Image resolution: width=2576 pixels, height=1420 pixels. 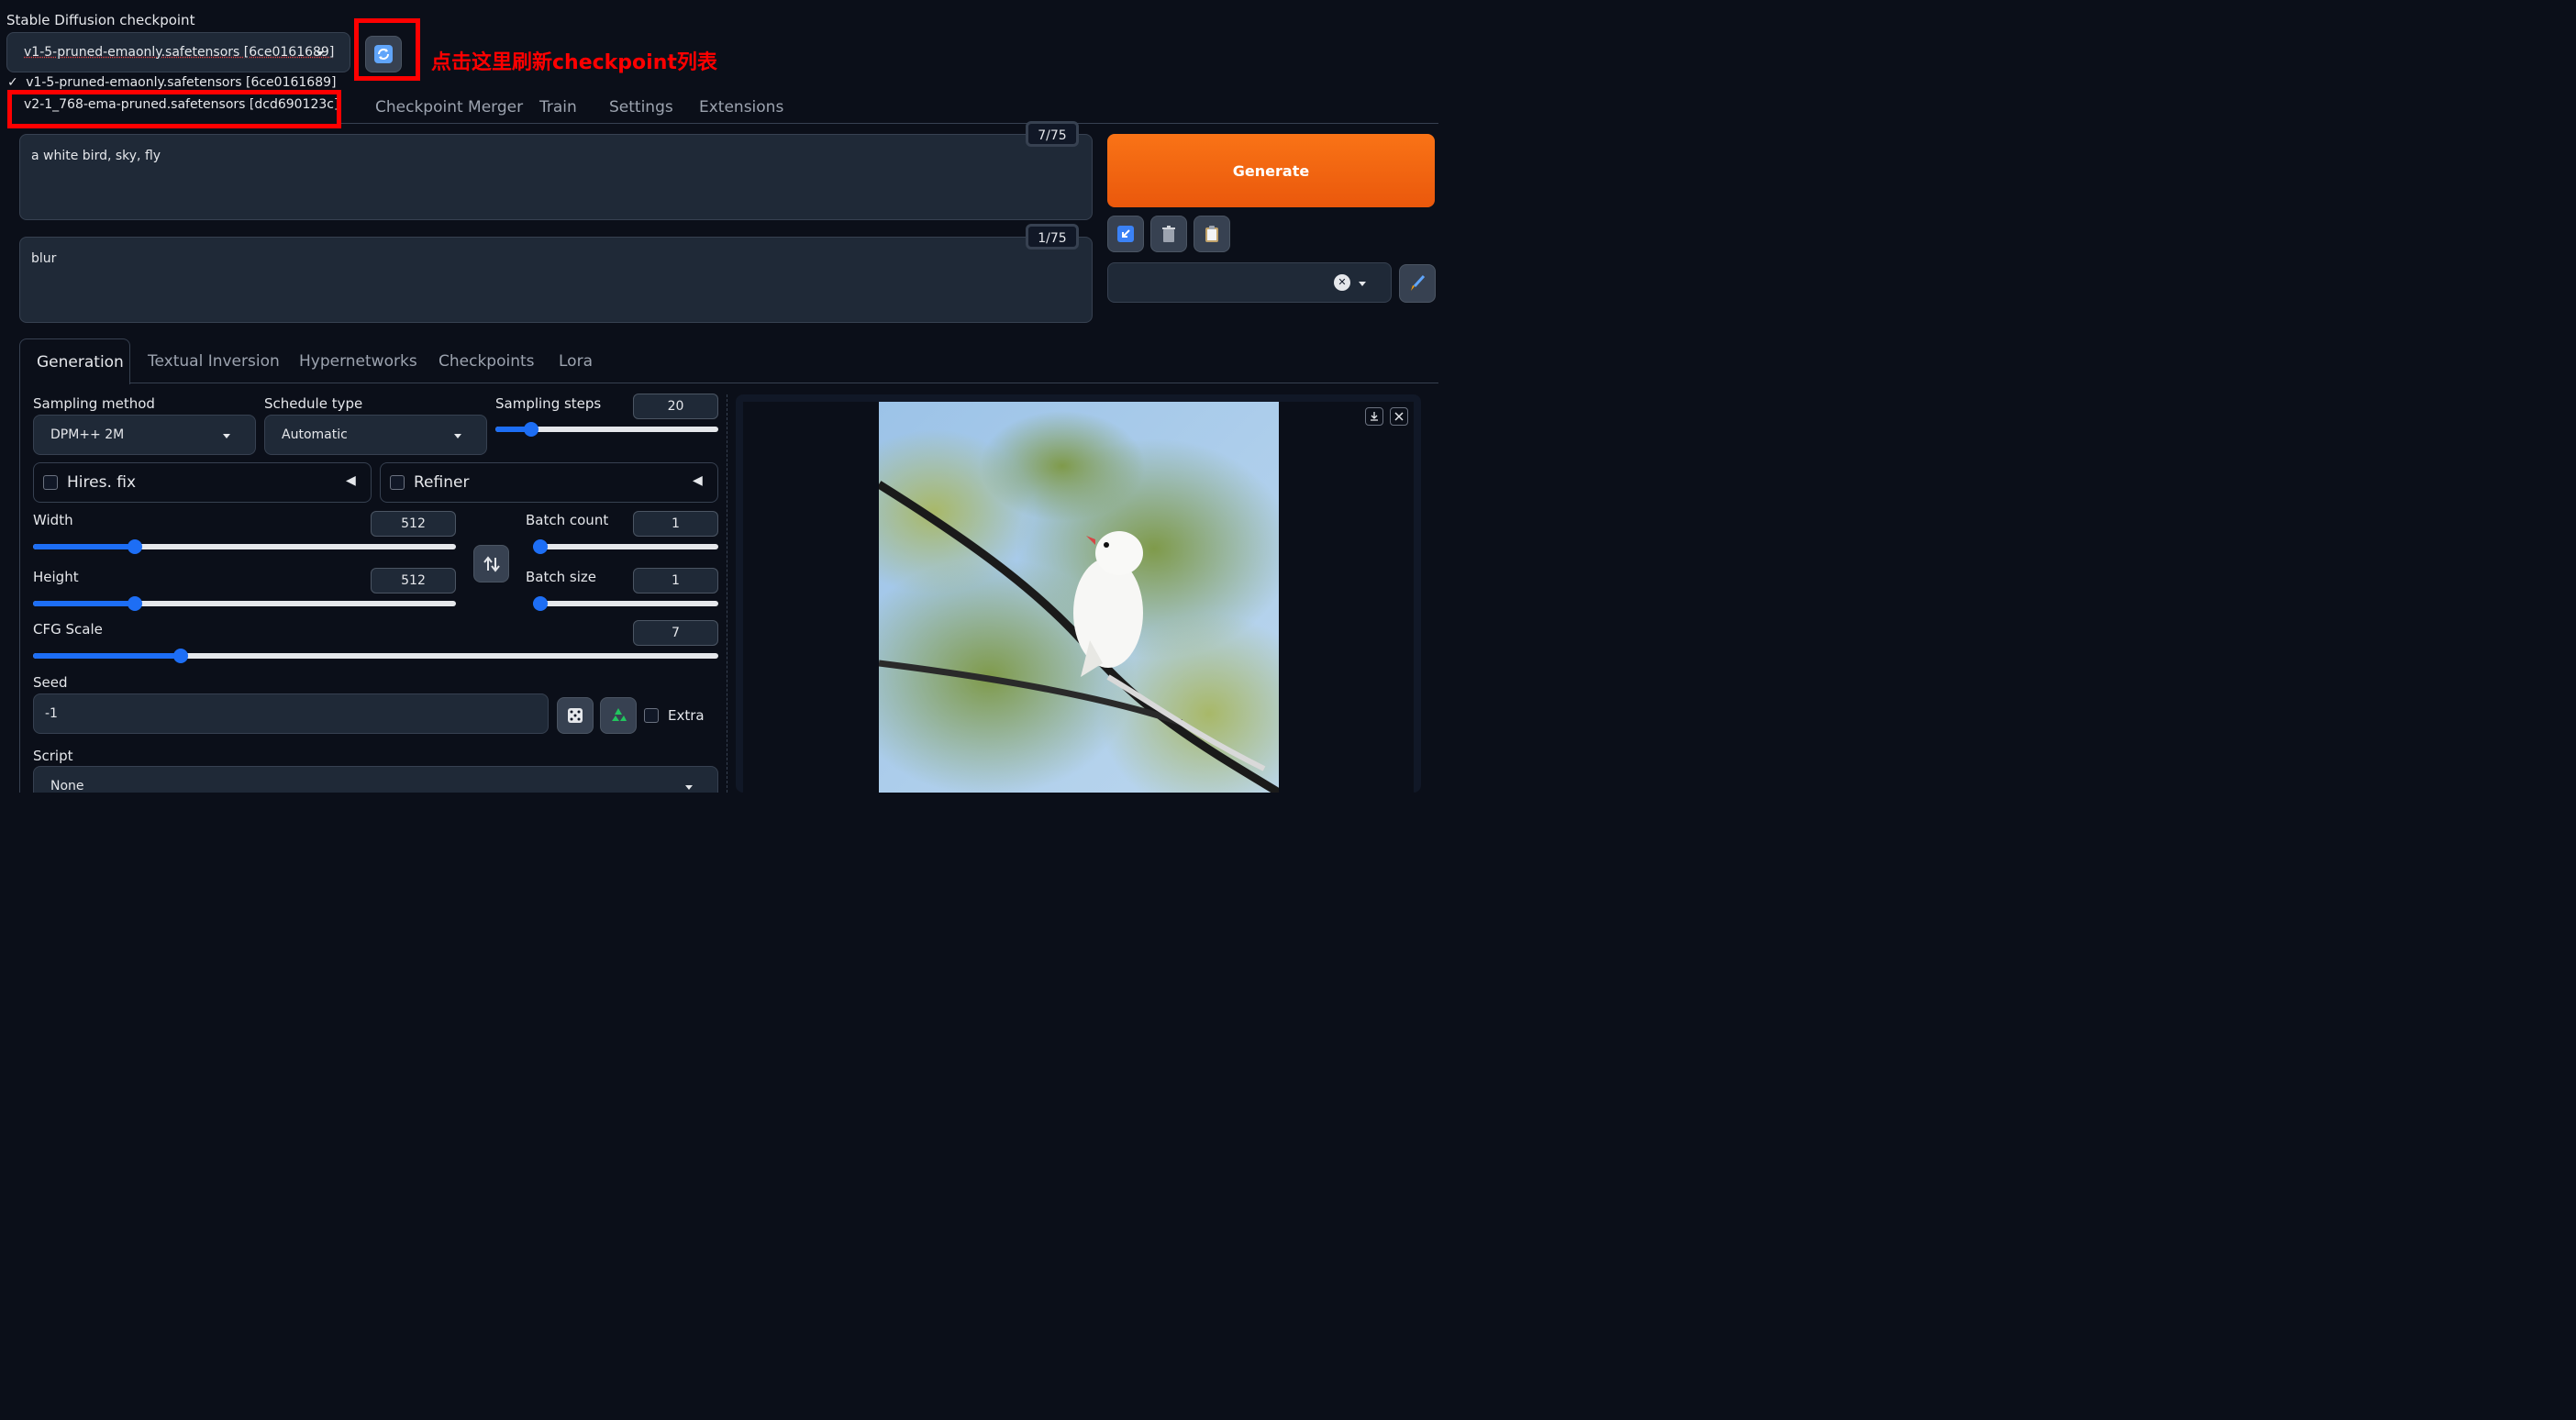 What do you see at coordinates (625, 547) in the screenshot?
I see `batch-count-slider` at bounding box center [625, 547].